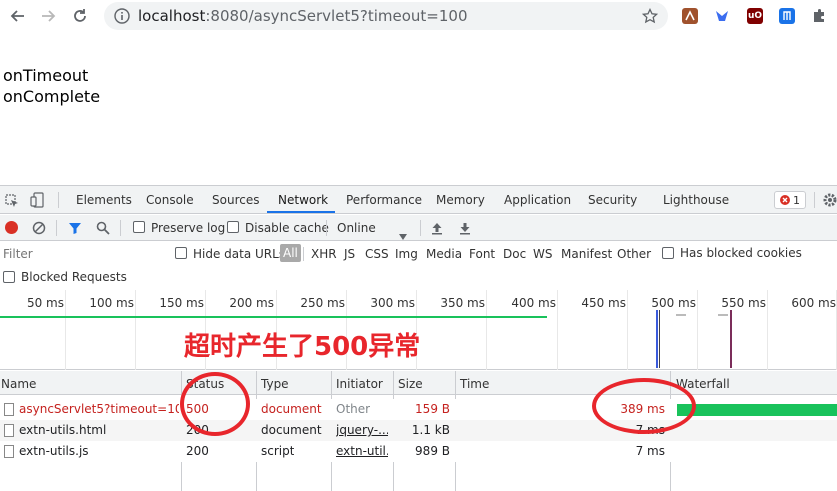 This screenshot has height=491, width=837. Describe the element at coordinates (336, 16) in the screenshot. I see `url-path: :8080/asyncServlet5?timeout=100` at that location.